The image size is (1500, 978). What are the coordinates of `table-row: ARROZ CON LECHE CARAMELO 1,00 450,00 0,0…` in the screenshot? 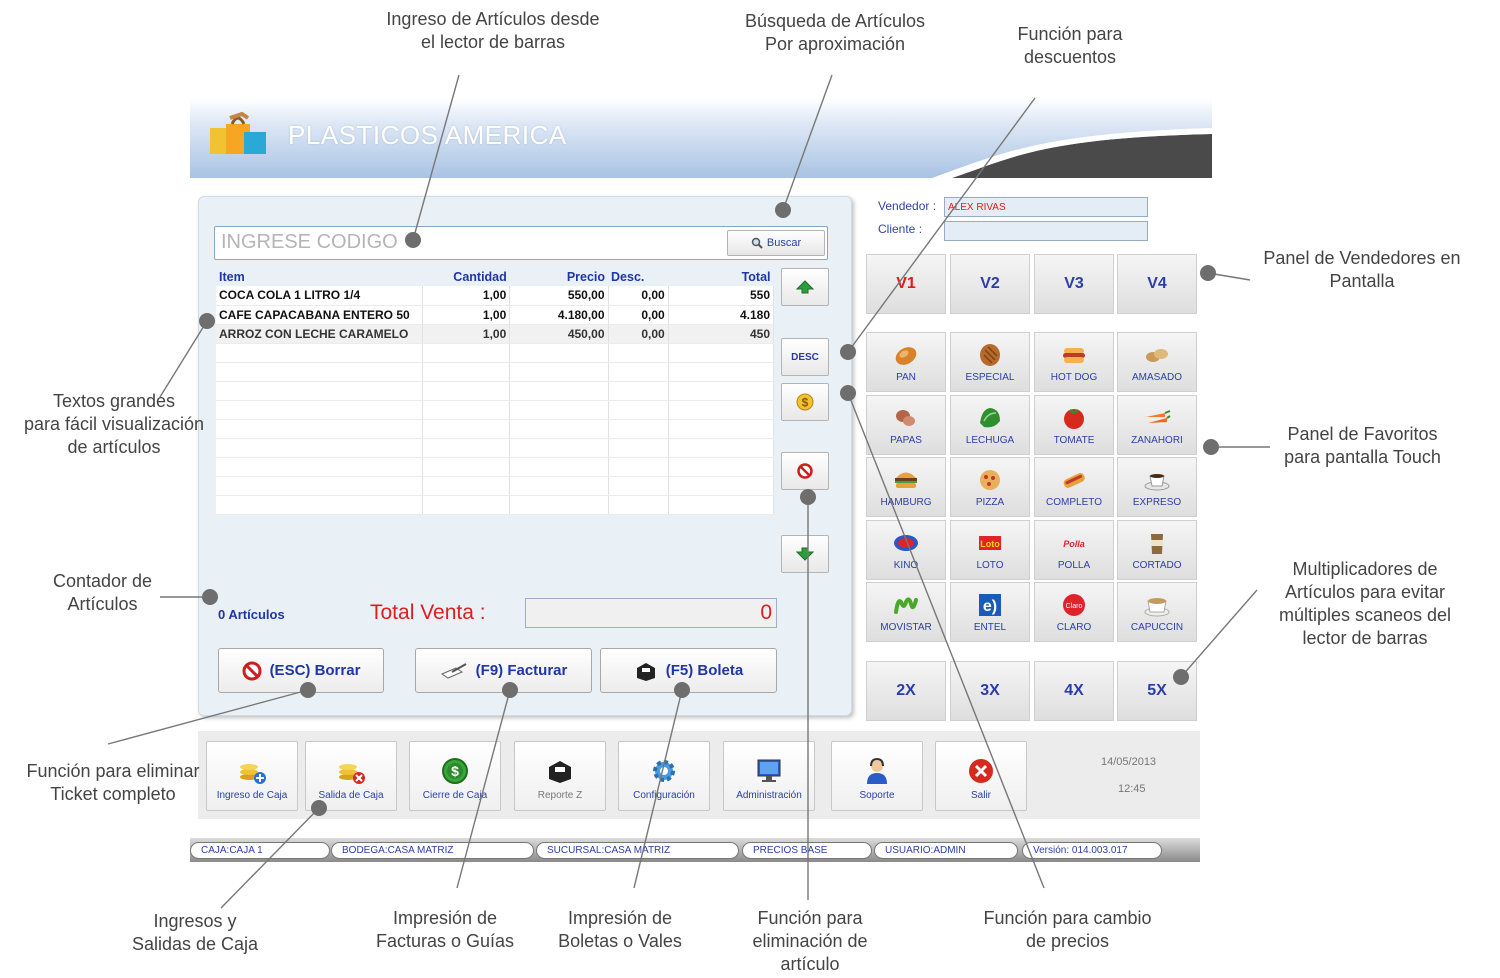 It's located at (495, 334).